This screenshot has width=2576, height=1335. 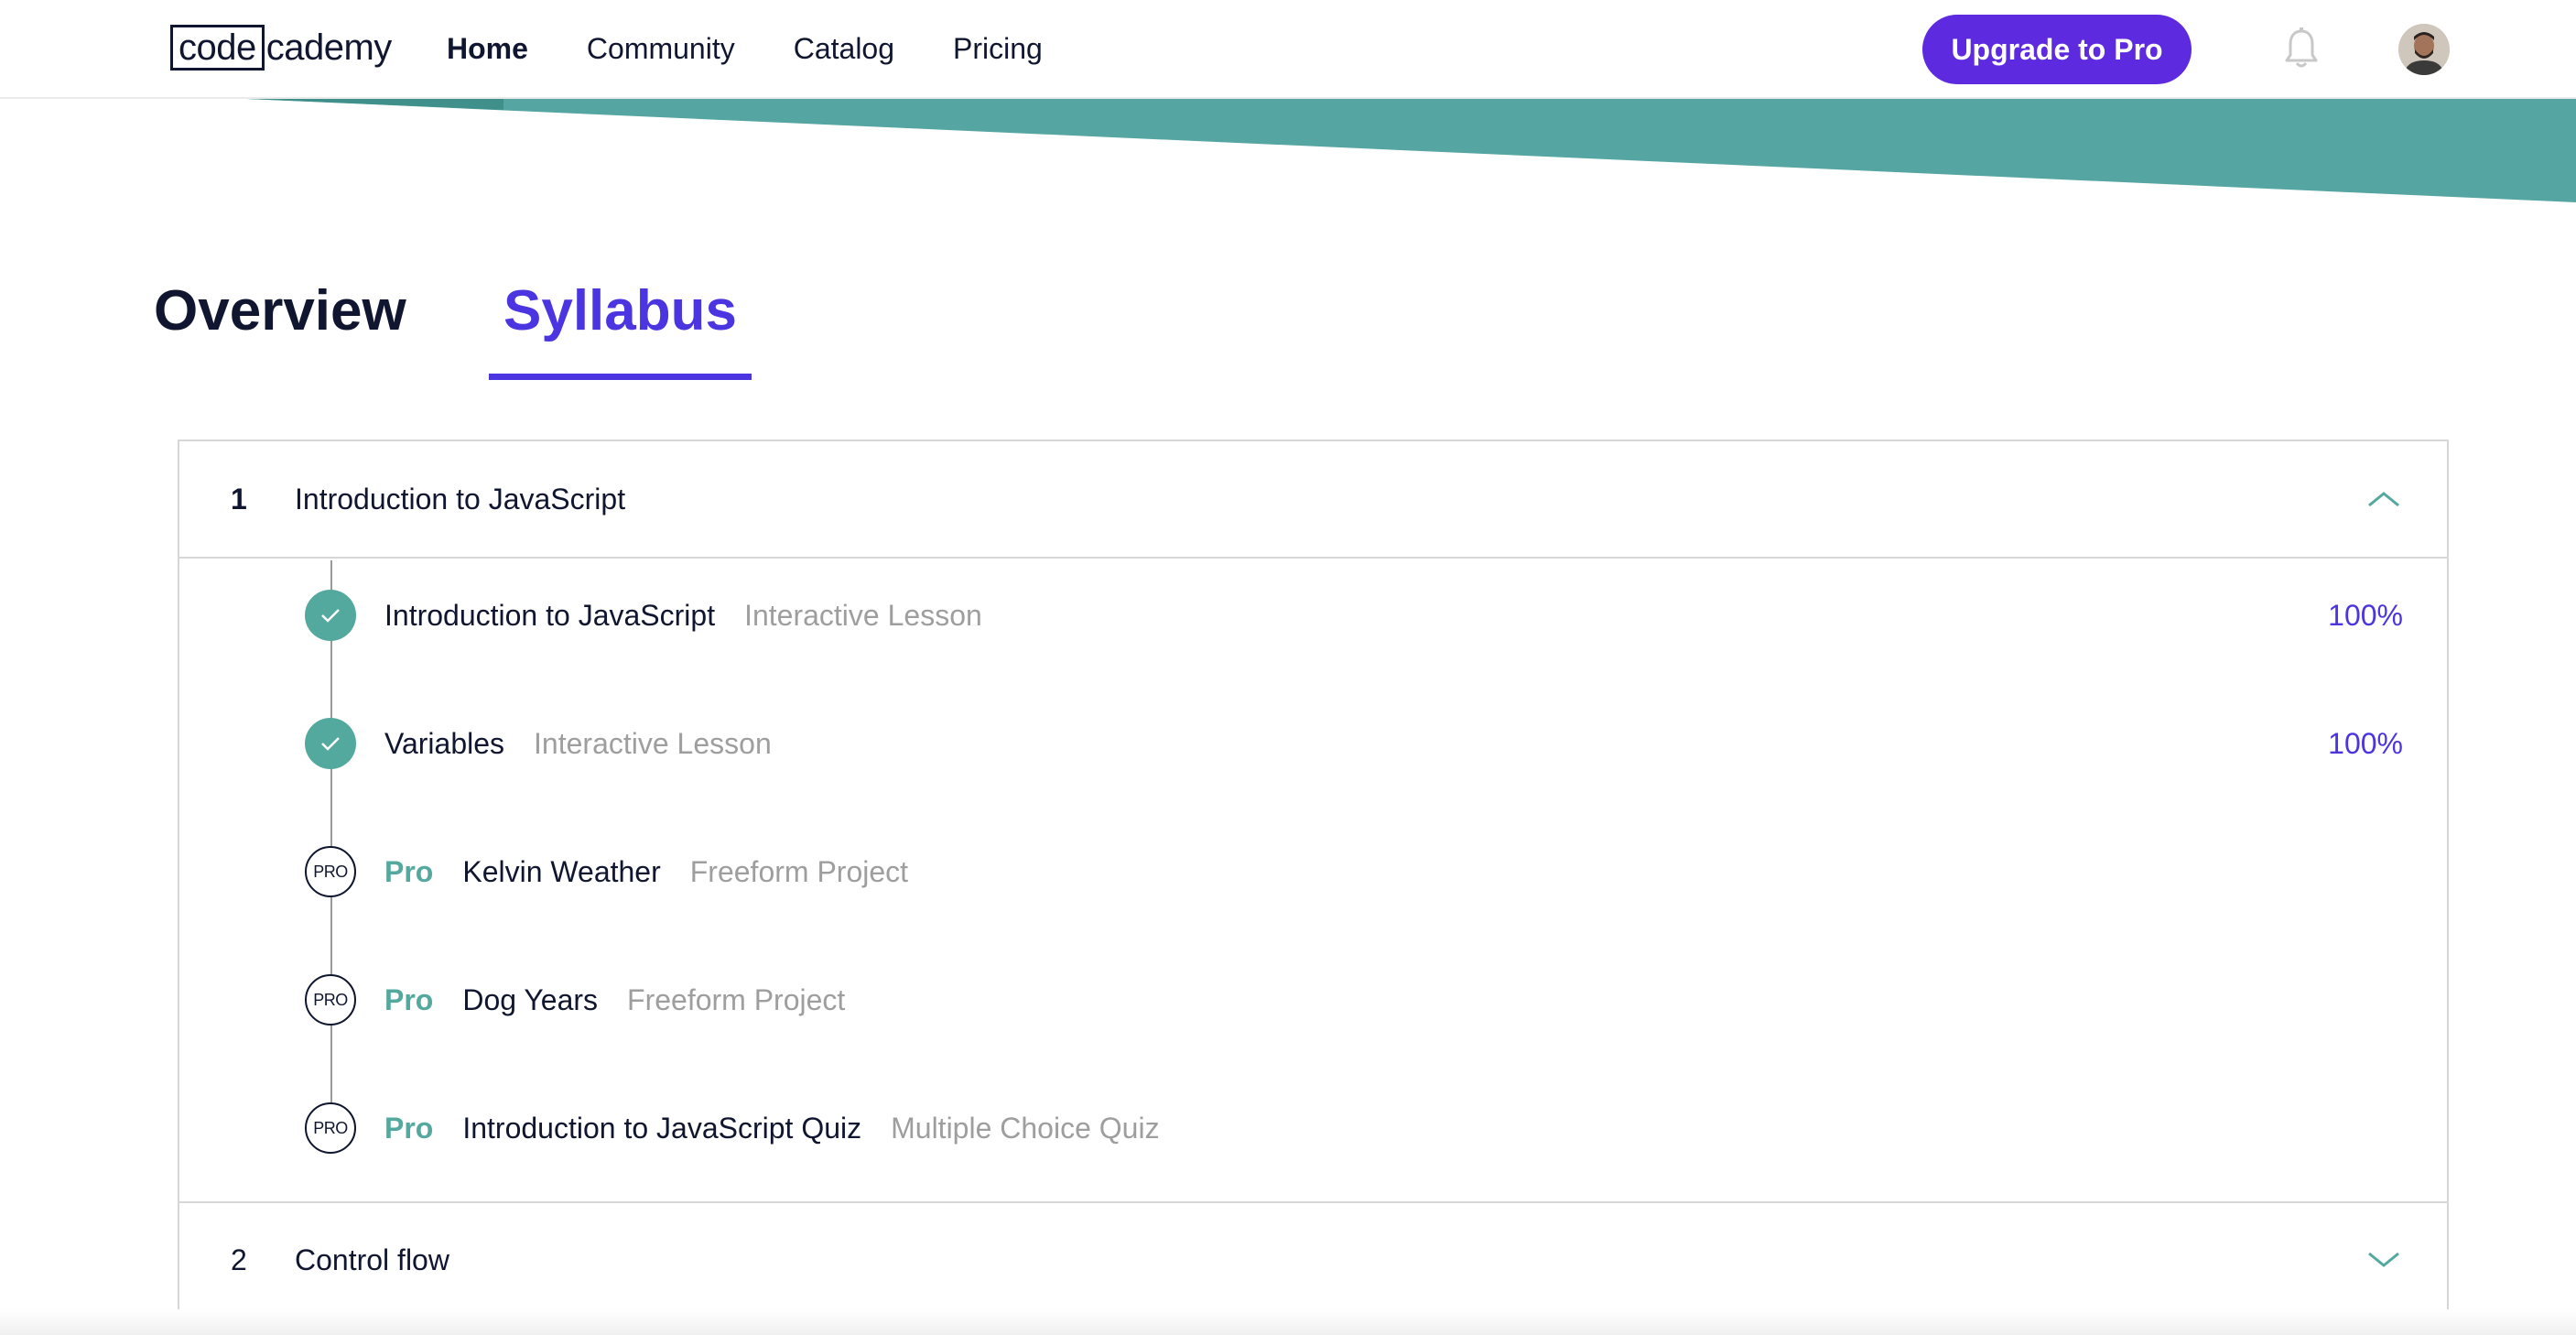 I want to click on nav-community: Community, so click(x=661, y=48).